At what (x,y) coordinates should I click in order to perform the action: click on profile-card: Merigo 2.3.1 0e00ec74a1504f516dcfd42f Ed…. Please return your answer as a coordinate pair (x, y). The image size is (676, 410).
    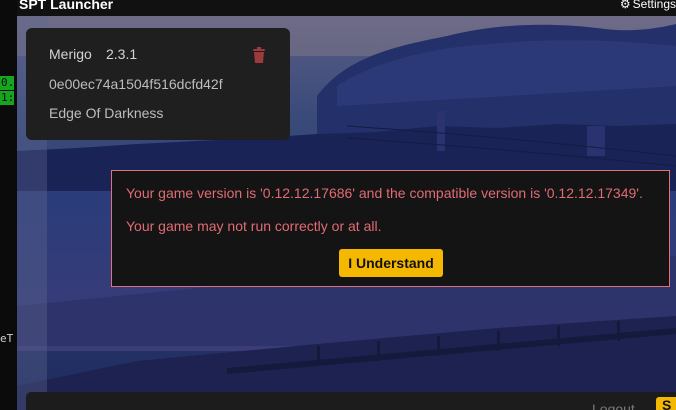
    Looking at the image, I should click on (158, 84).